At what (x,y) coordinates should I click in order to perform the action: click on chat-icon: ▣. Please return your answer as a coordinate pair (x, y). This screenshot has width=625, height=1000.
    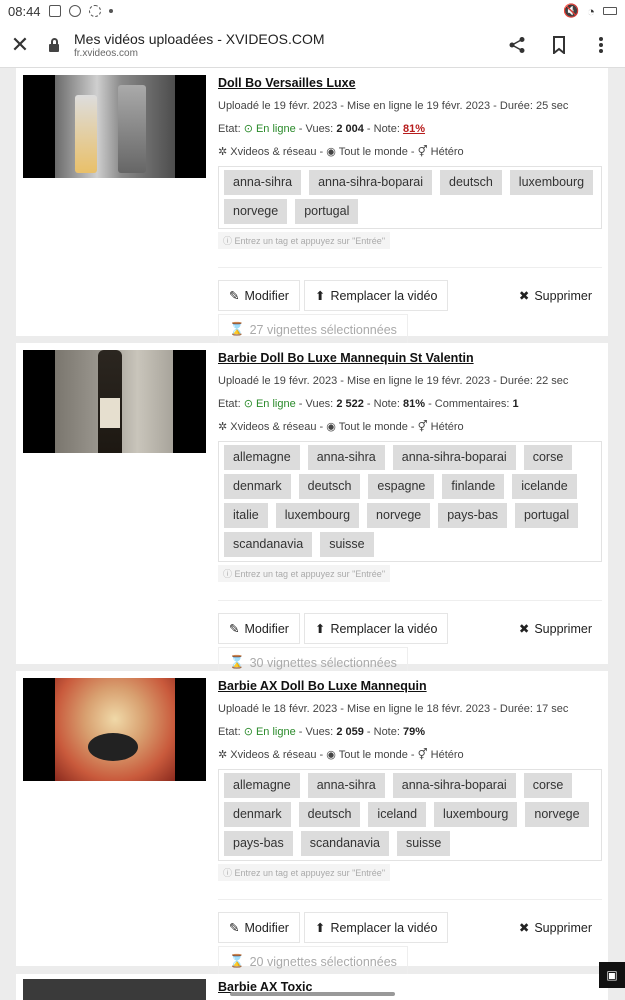
    Looking at the image, I should click on (612, 975).